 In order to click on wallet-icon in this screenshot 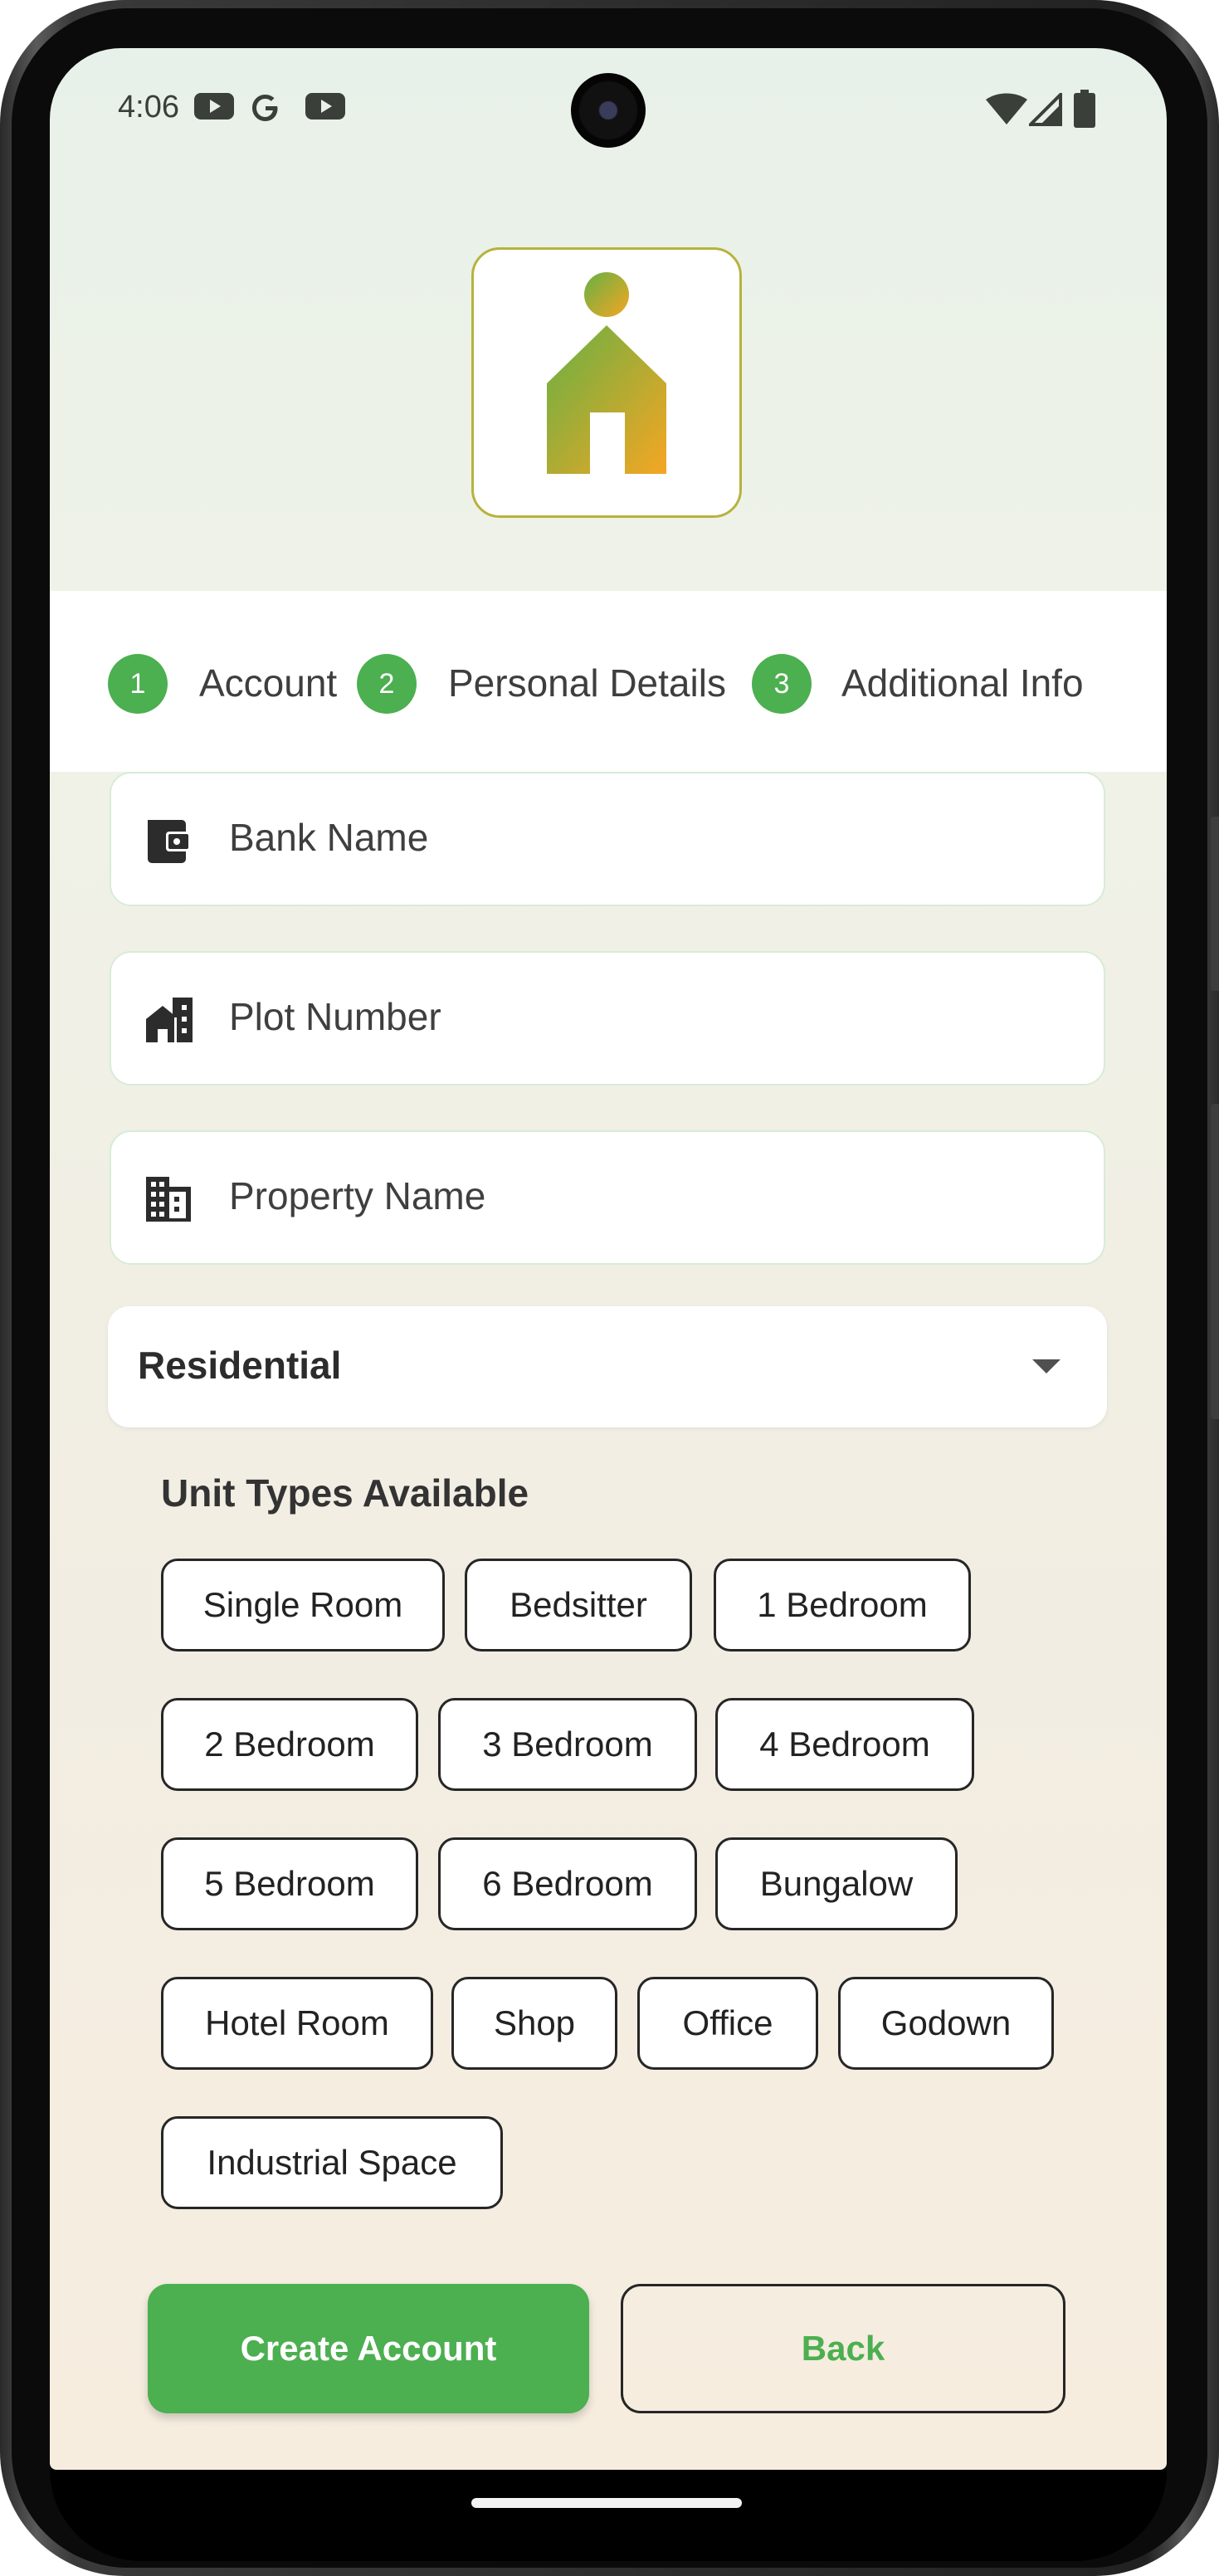, I will do `click(170, 842)`.